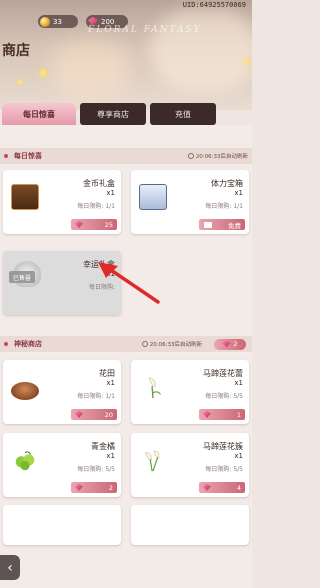 The image size is (320, 588). What do you see at coordinates (208, 224) in the screenshot?
I see `video-icon` at bounding box center [208, 224].